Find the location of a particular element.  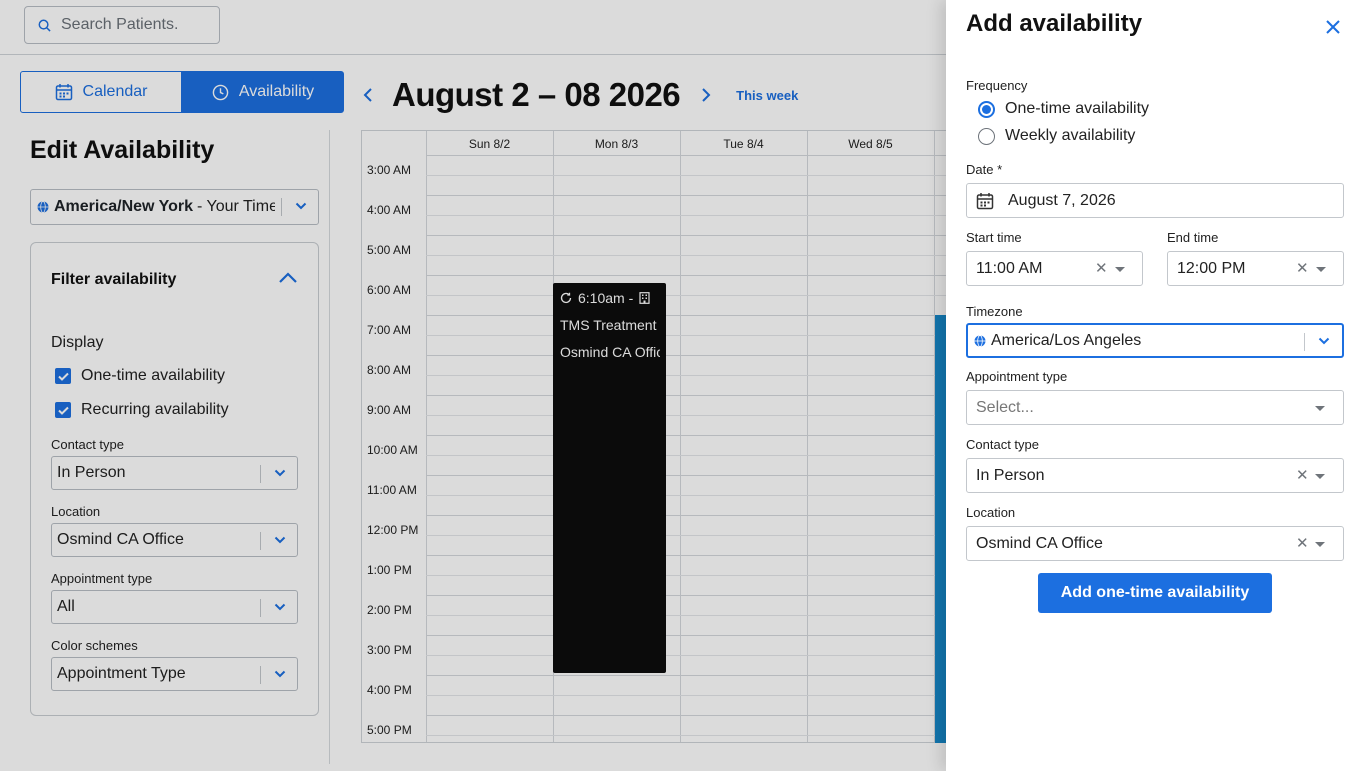

calendar-icon is located at coordinates (985, 200).